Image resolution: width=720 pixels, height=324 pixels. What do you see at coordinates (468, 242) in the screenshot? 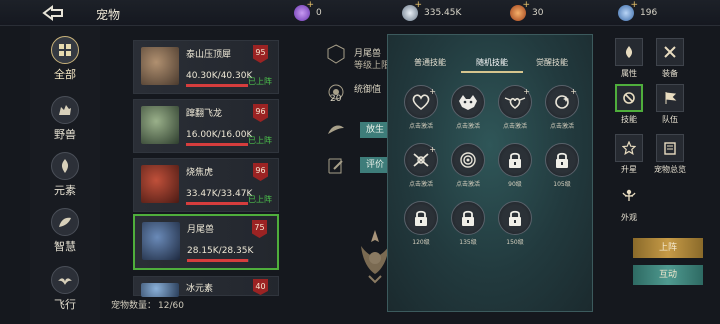
I see `skill-caption: 135级` at bounding box center [468, 242].